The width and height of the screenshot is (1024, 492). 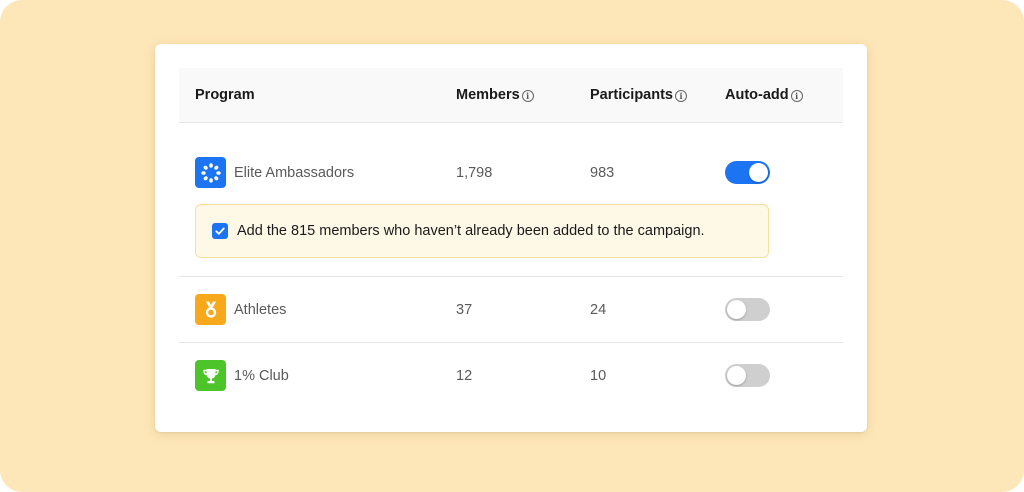 I want to click on header-auto-add-label: Auto-add, so click(x=757, y=95).